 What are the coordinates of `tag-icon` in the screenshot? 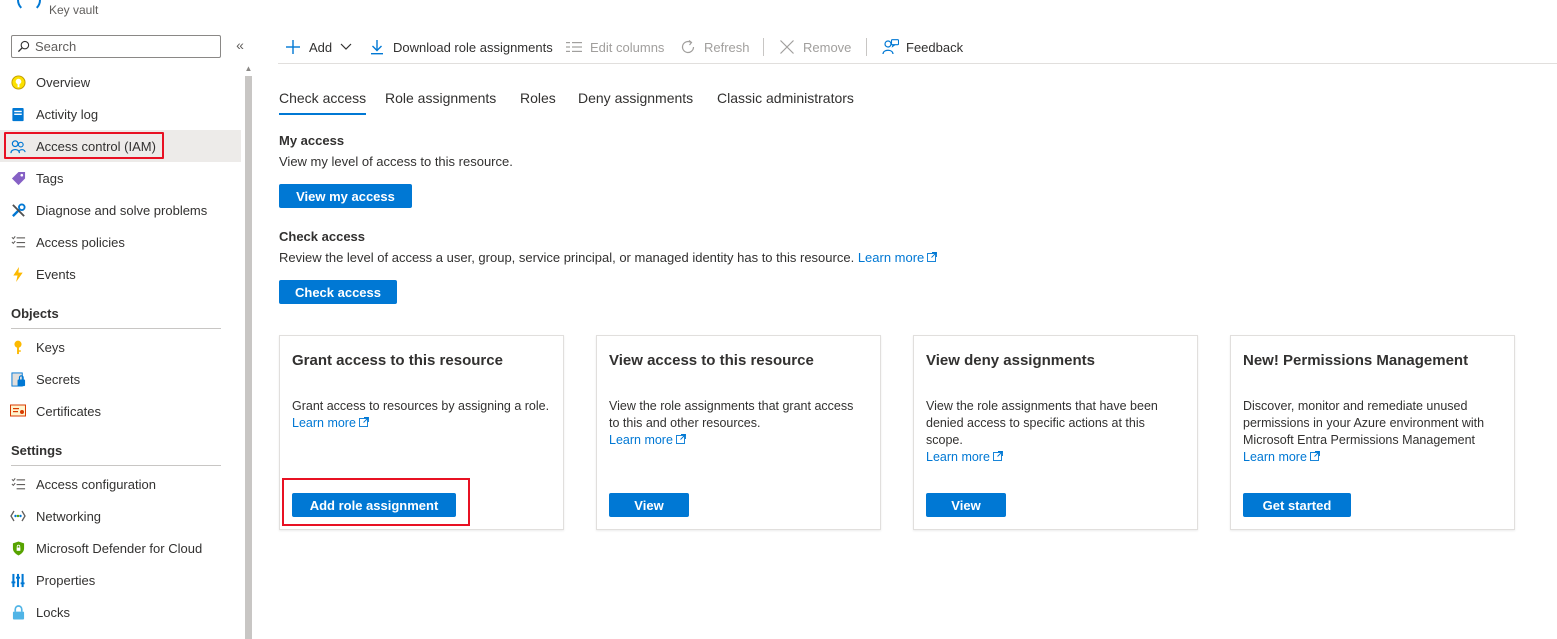 It's located at (18, 178).